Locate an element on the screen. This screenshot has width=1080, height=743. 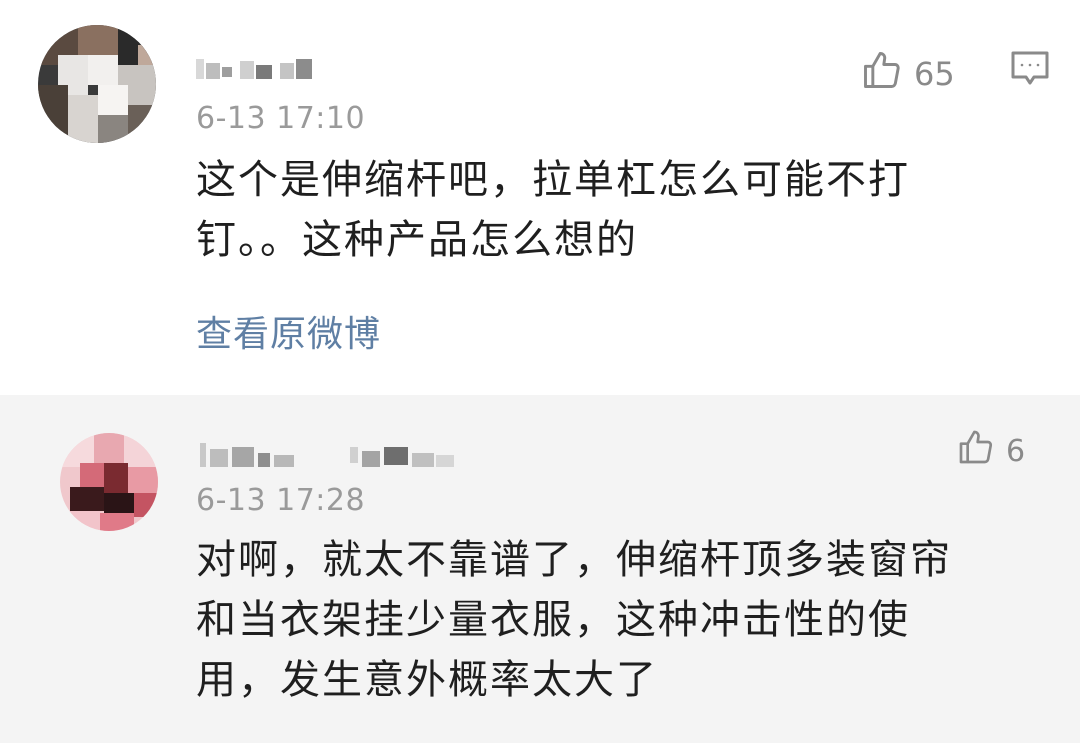
comment-text-line: 这个是伸缩杆吧，拉单杠怎么可能不打 is located at coordinates (553, 180).